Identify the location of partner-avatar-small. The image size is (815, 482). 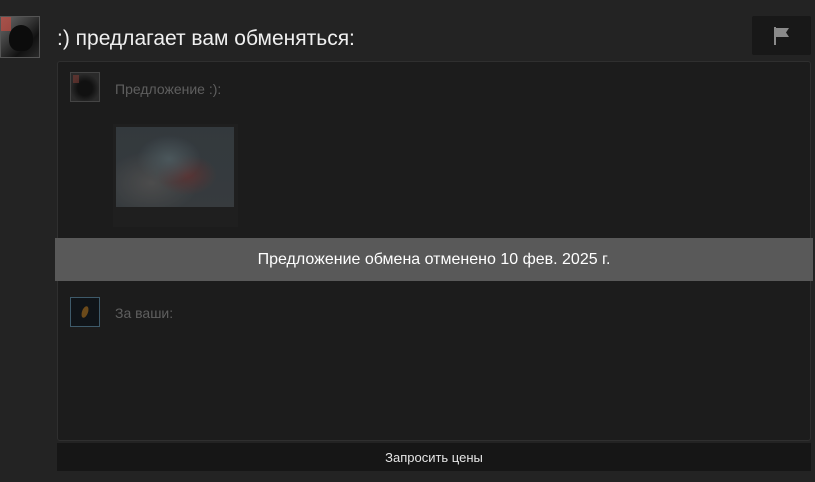
(85, 87).